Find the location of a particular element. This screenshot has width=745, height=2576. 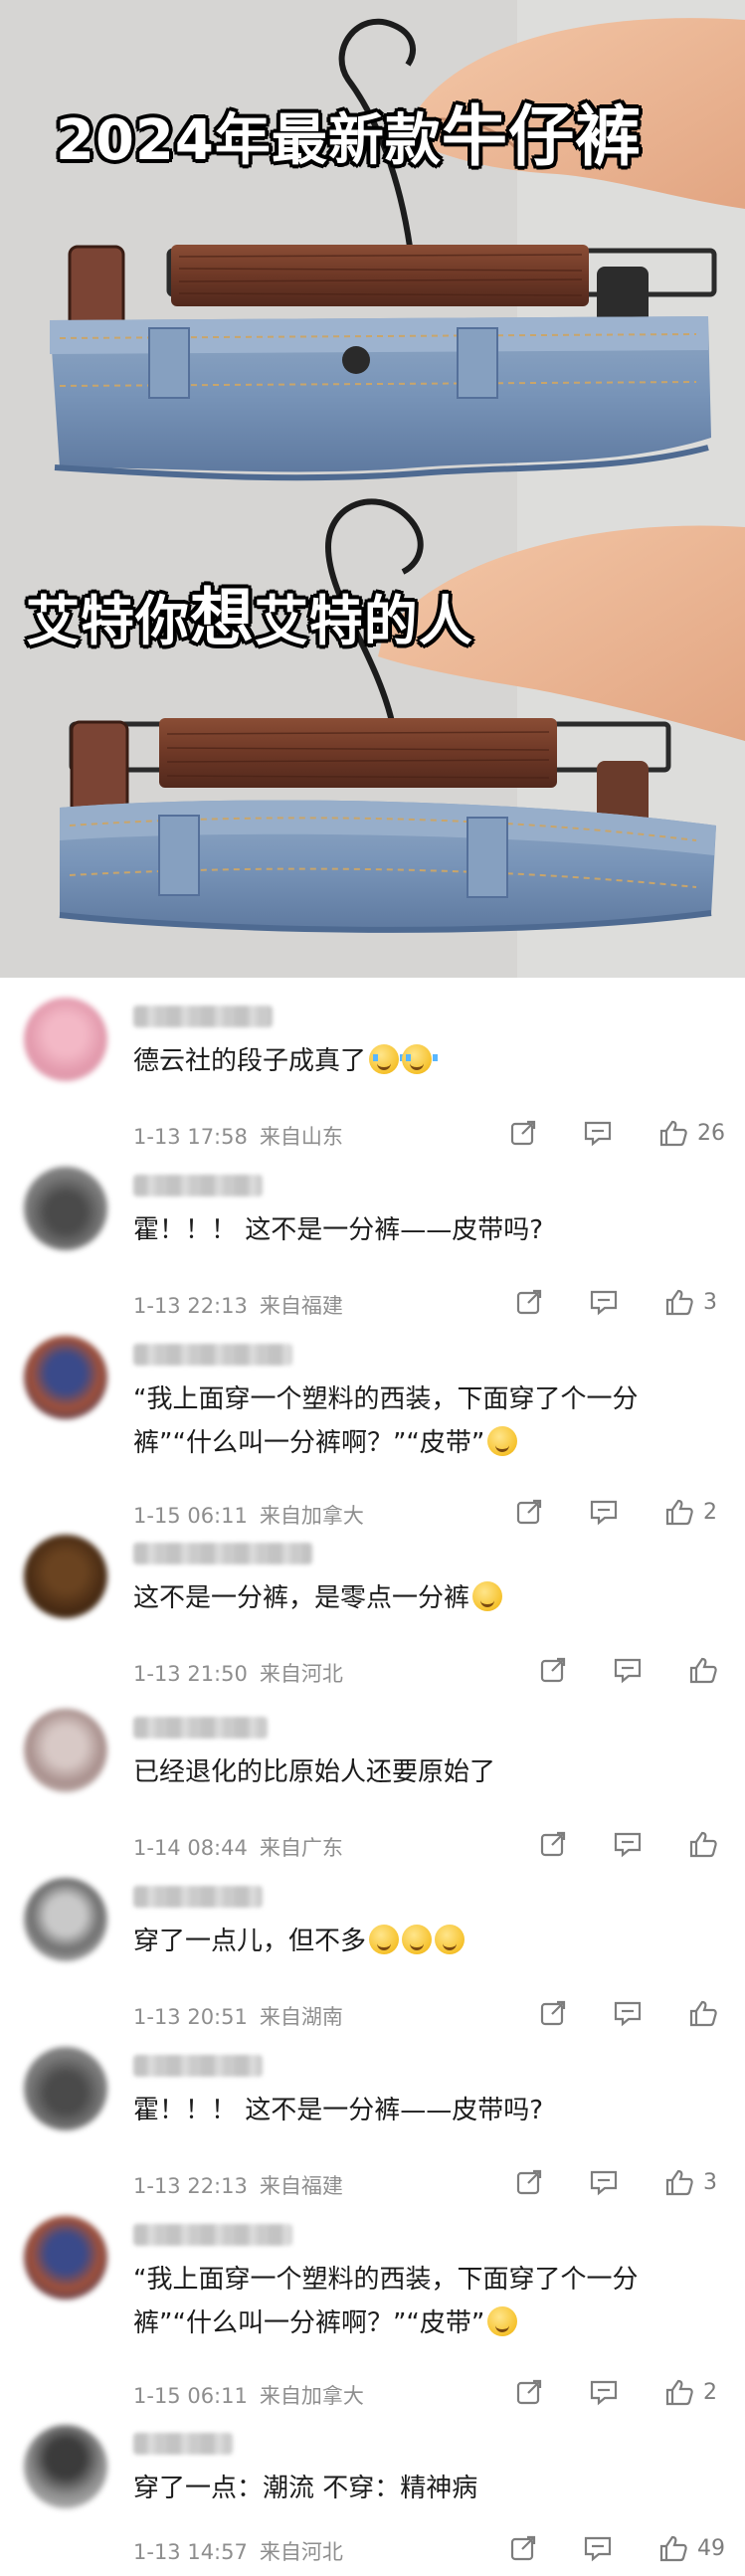

like-count: 26 is located at coordinates (711, 1133).